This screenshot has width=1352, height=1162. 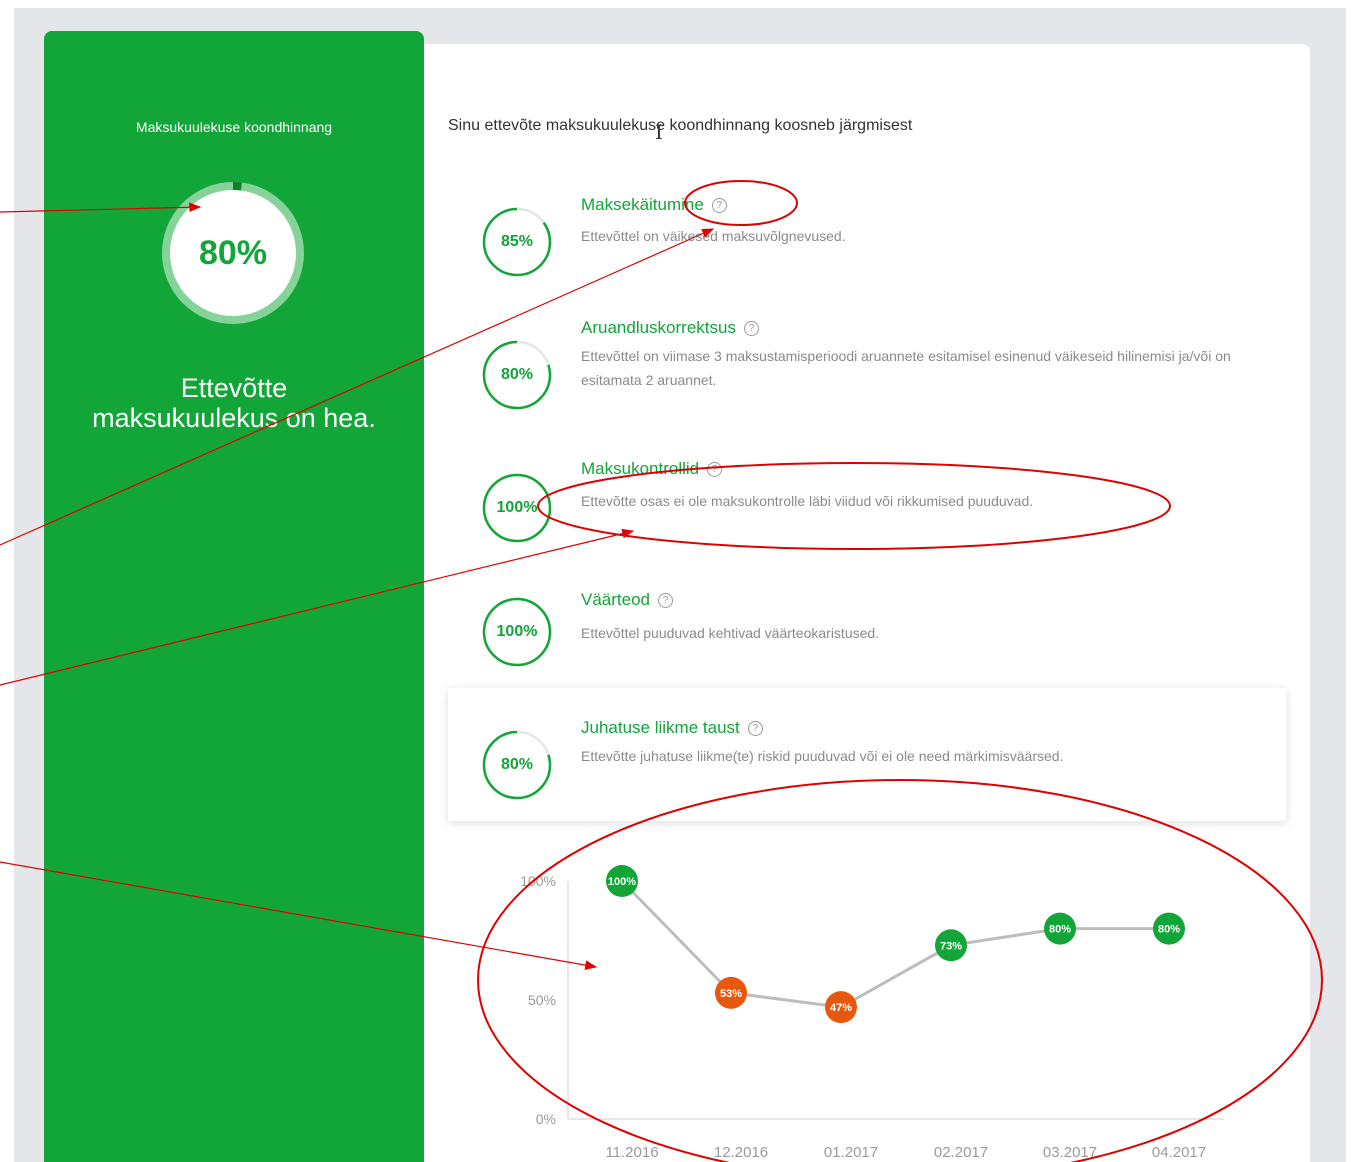 I want to click on x-tick-label: 04.2017, so click(x=1179, y=1152).